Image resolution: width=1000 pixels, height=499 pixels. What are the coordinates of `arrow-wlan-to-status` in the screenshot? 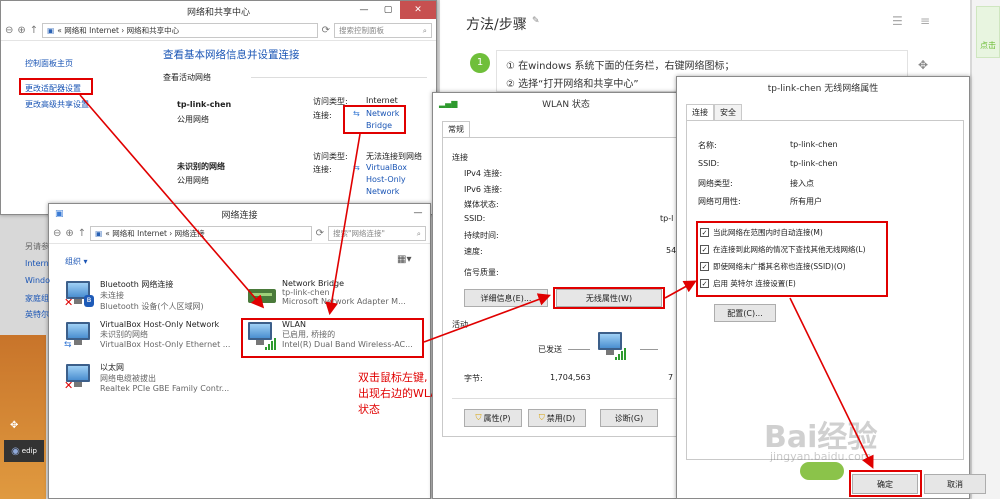 It's located at (487, 318).